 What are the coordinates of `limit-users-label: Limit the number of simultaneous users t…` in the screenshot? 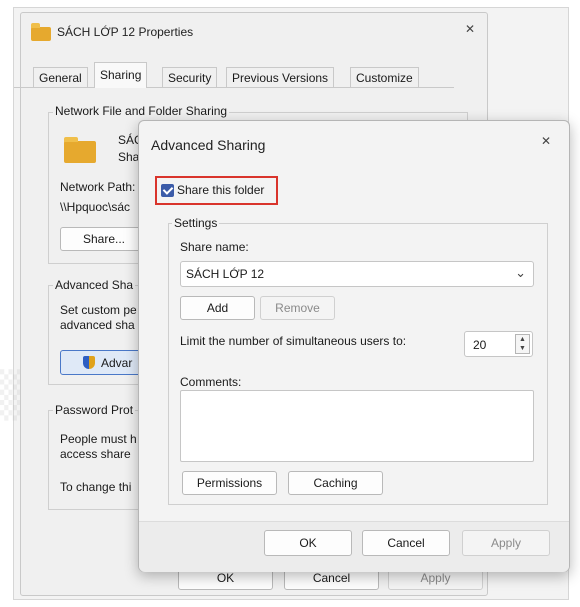 It's located at (293, 341).